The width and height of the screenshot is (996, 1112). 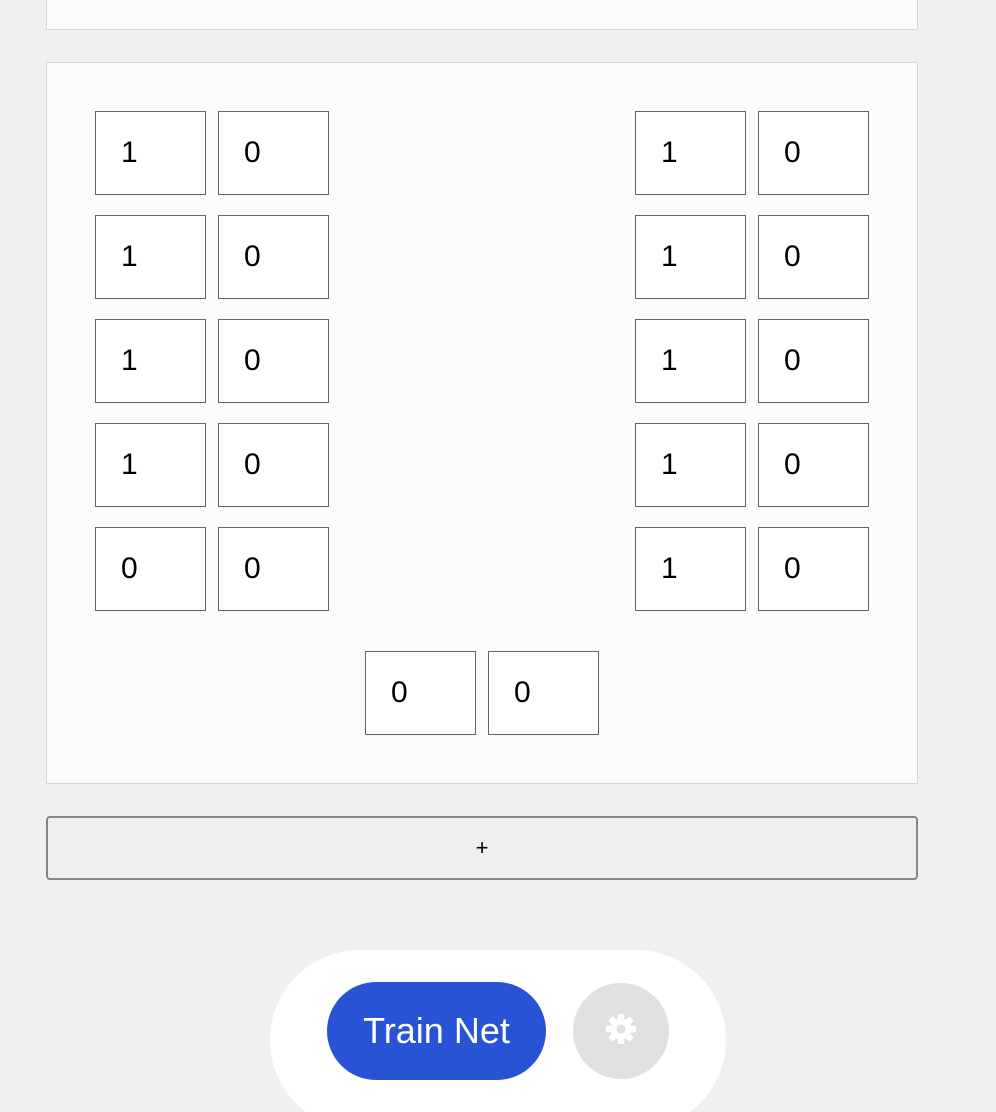 I want to click on previous-example-card, so click(x=482, y=15).